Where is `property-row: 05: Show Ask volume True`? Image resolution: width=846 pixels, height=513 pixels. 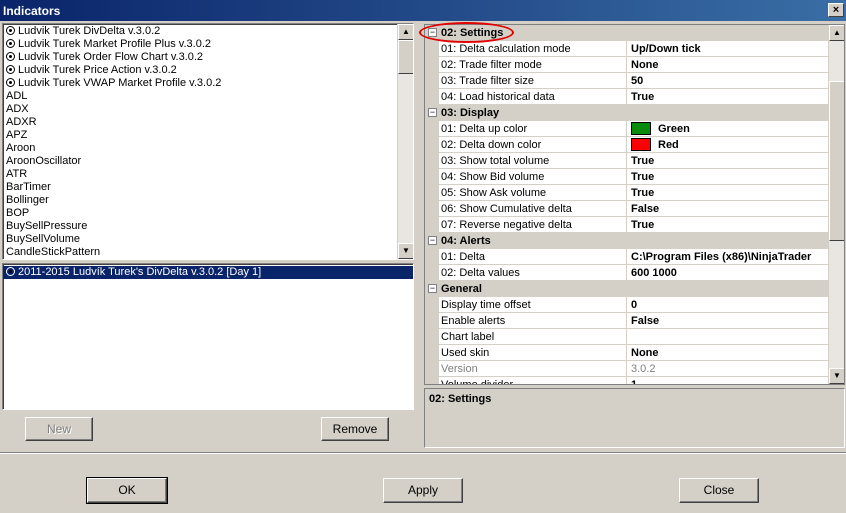 property-row: 05: Show Ask volume True is located at coordinates (627, 193).